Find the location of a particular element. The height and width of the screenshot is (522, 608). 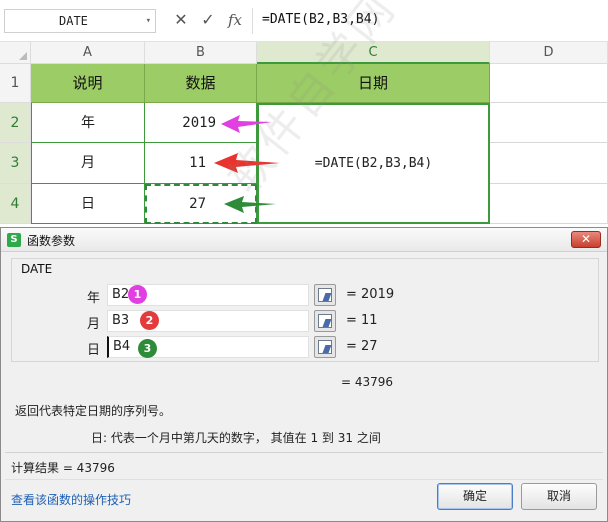

arg-row-month: 月 B3 2 = 11 is located at coordinates (304, 321).